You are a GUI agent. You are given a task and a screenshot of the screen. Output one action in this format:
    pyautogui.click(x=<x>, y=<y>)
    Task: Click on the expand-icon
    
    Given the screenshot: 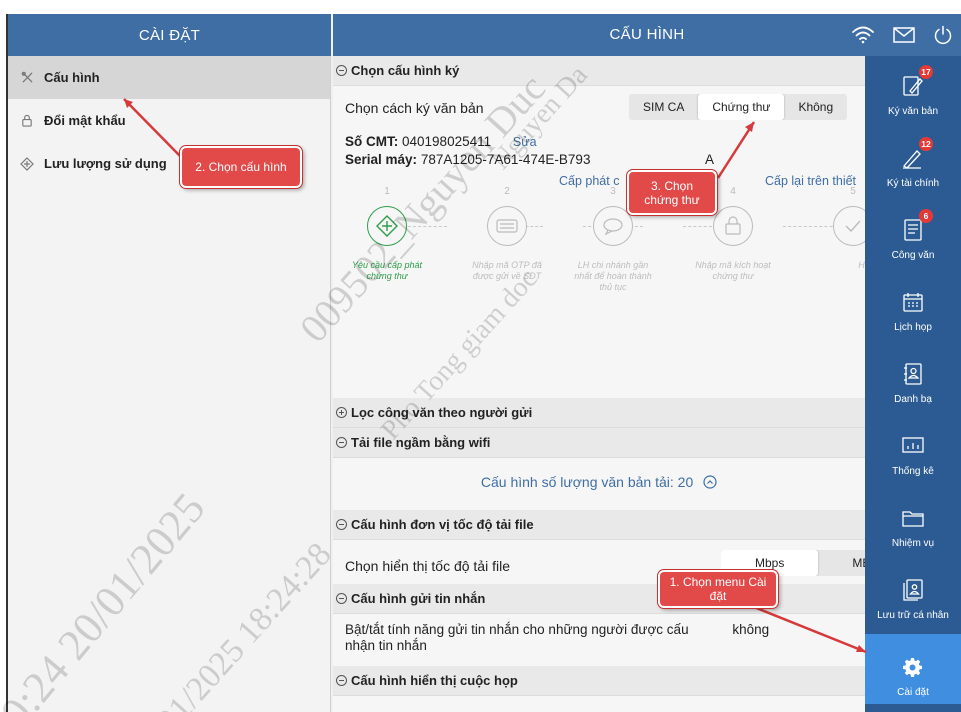 What is the action you would take?
    pyautogui.click(x=341, y=412)
    